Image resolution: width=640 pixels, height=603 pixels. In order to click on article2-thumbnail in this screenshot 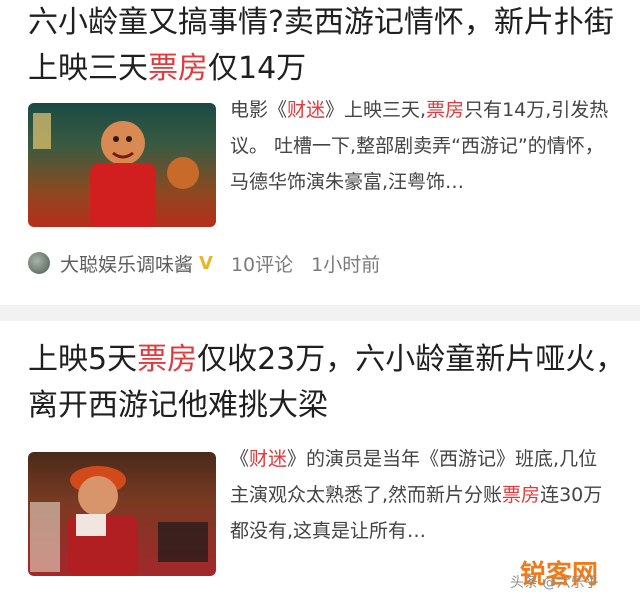, I will do `click(122, 514)`.